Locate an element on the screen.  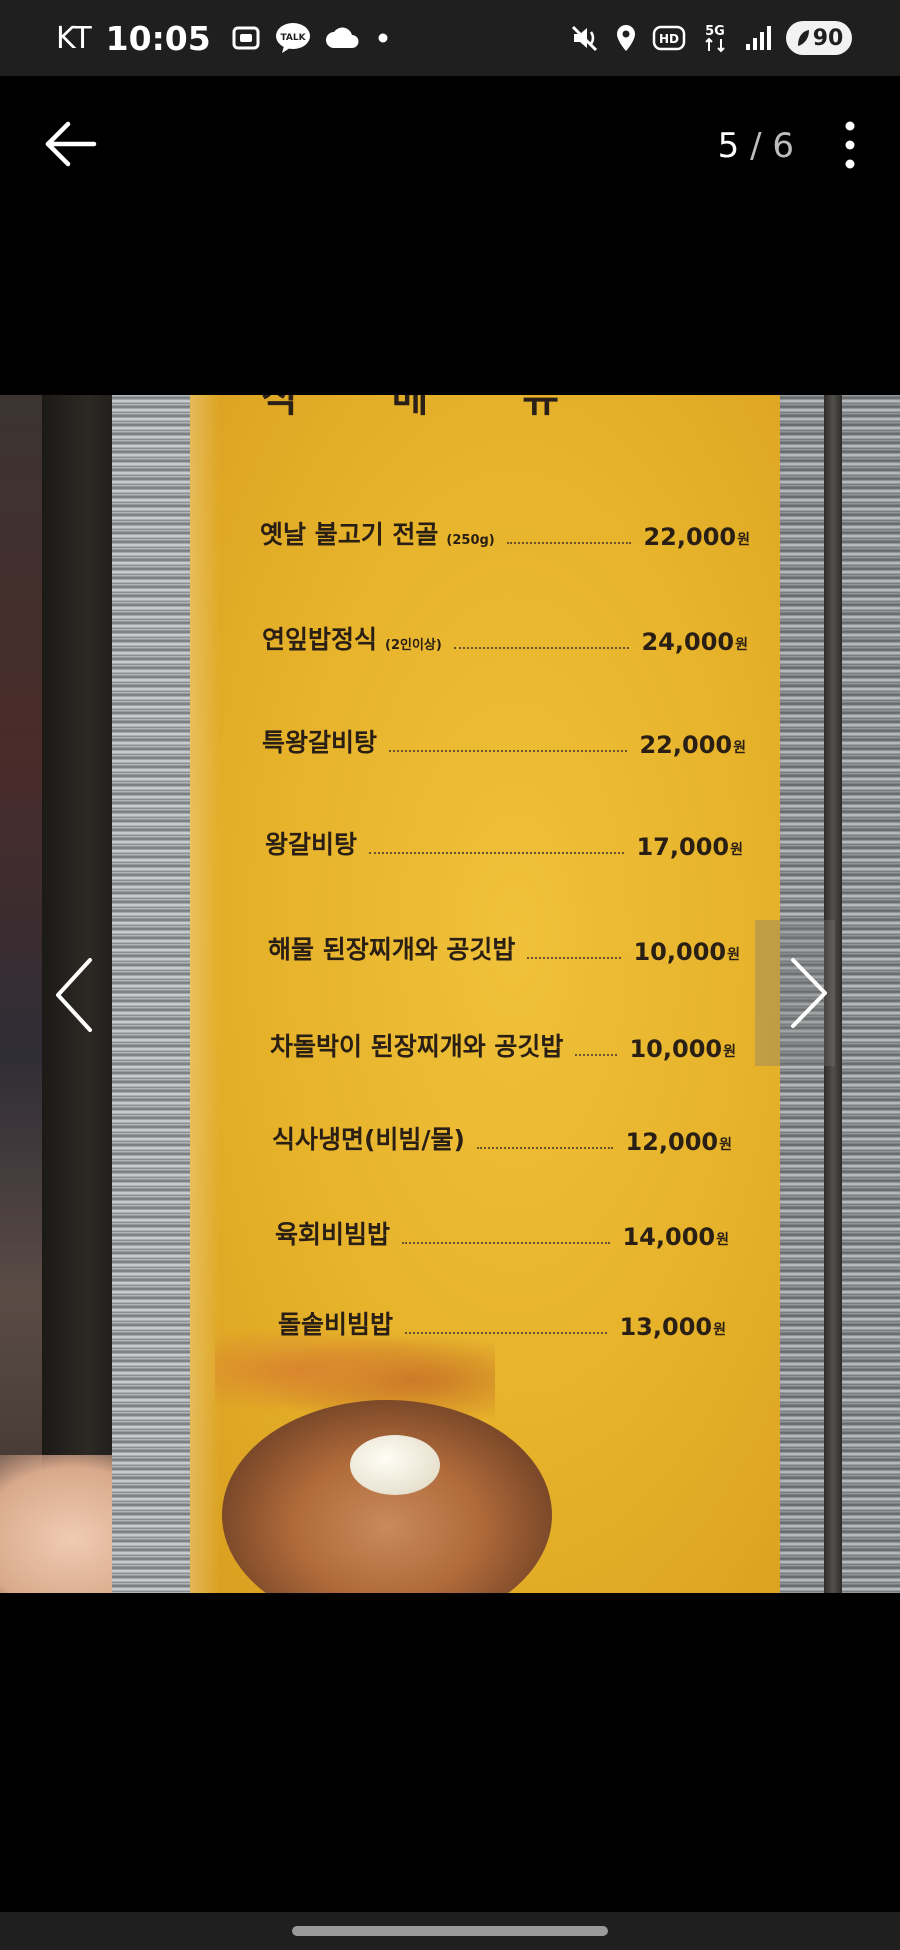
bowl-egg is located at coordinates (395, 1465).